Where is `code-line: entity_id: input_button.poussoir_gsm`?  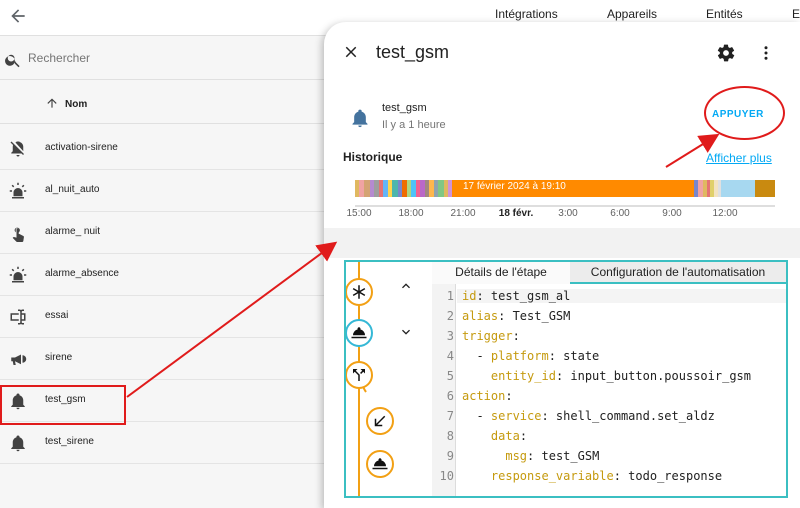 code-line: entity_id: input_button.poussoir_gsm is located at coordinates (621, 376).